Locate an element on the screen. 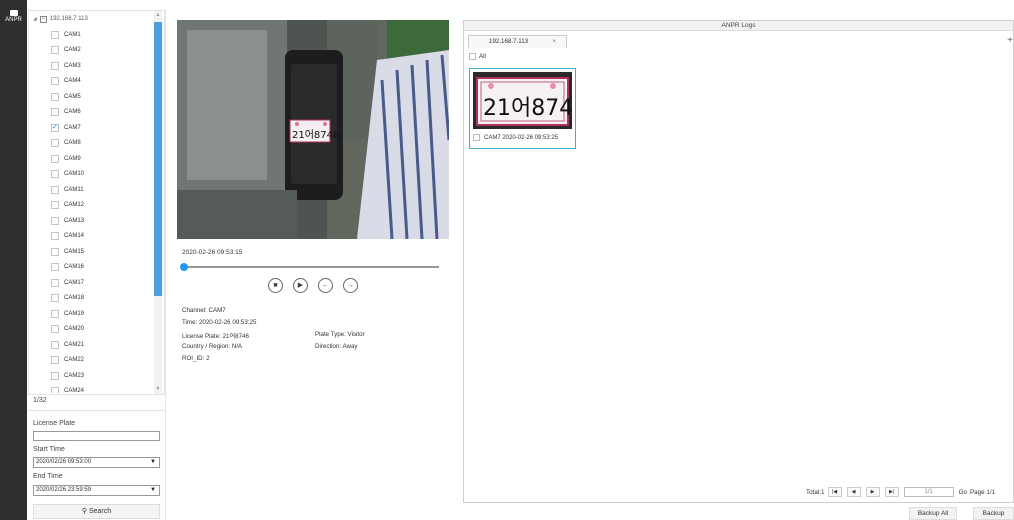 The width and height of the screenshot is (1014, 520). tree-scrollbar: ▲ ▼ is located at coordinates (158, 202).